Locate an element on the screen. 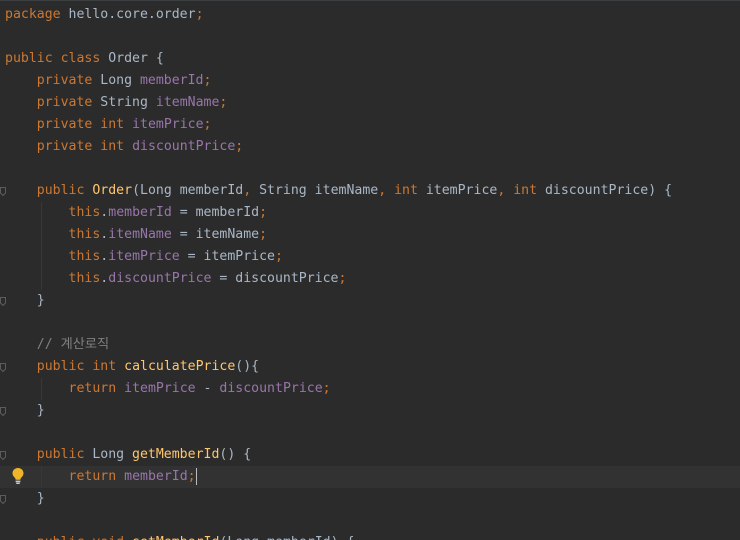 The width and height of the screenshot is (740, 540). code-line: this.itemPrice = itemPrice; is located at coordinates (370, 257).